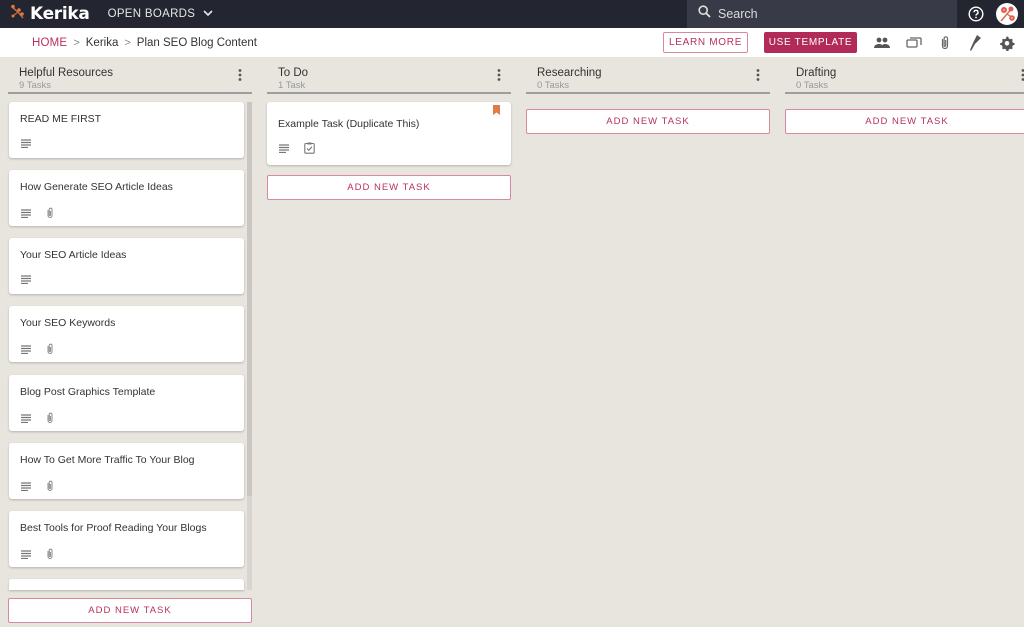 Image resolution: width=1024 pixels, height=627 pixels. Describe the element at coordinates (975, 43) in the screenshot. I see `highlight-icon` at that location.